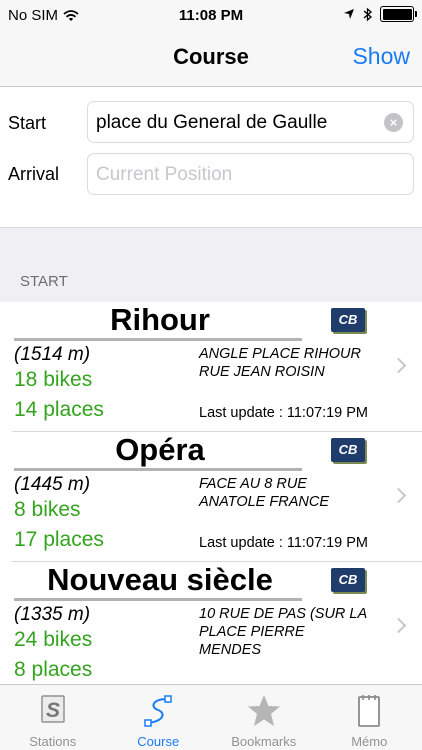 The image size is (422, 750). What do you see at coordinates (44, 281) in the screenshot?
I see `section-header: START` at bounding box center [44, 281].